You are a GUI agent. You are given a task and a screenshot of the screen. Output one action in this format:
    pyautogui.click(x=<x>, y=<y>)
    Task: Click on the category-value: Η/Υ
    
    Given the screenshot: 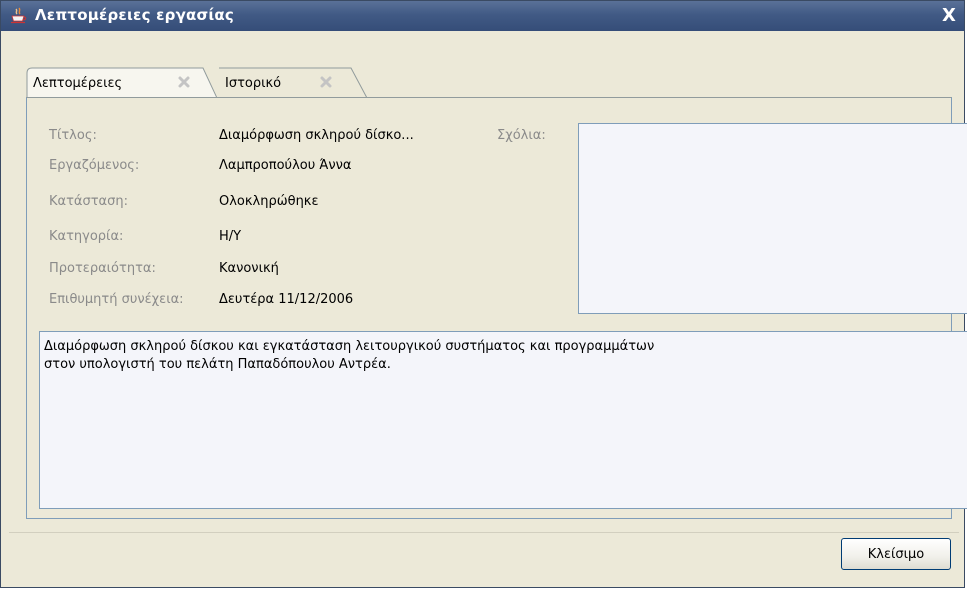 What is the action you would take?
    pyautogui.click(x=230, y=236)
    